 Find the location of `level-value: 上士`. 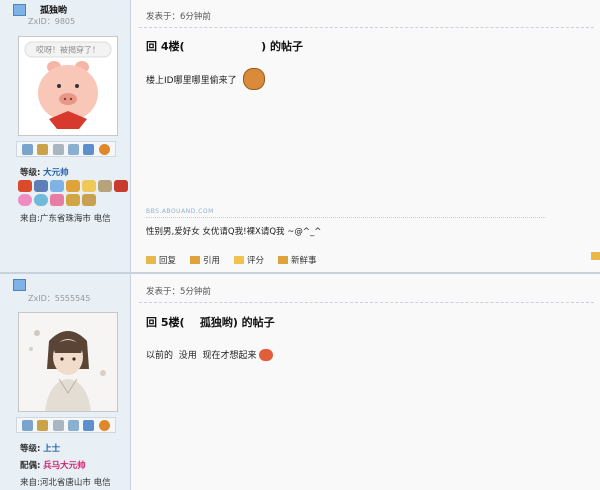

level-value: 上士 is located at coordinates (52, 449).